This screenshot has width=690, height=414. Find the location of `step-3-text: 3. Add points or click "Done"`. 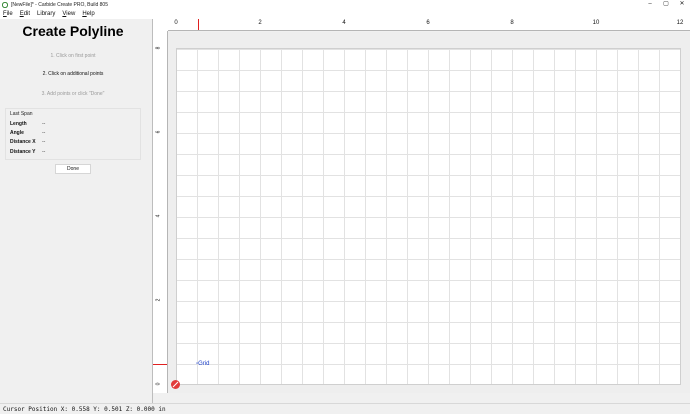

step-3-text: 3. Add points or click "Done" is located at coordinates (73, 94).